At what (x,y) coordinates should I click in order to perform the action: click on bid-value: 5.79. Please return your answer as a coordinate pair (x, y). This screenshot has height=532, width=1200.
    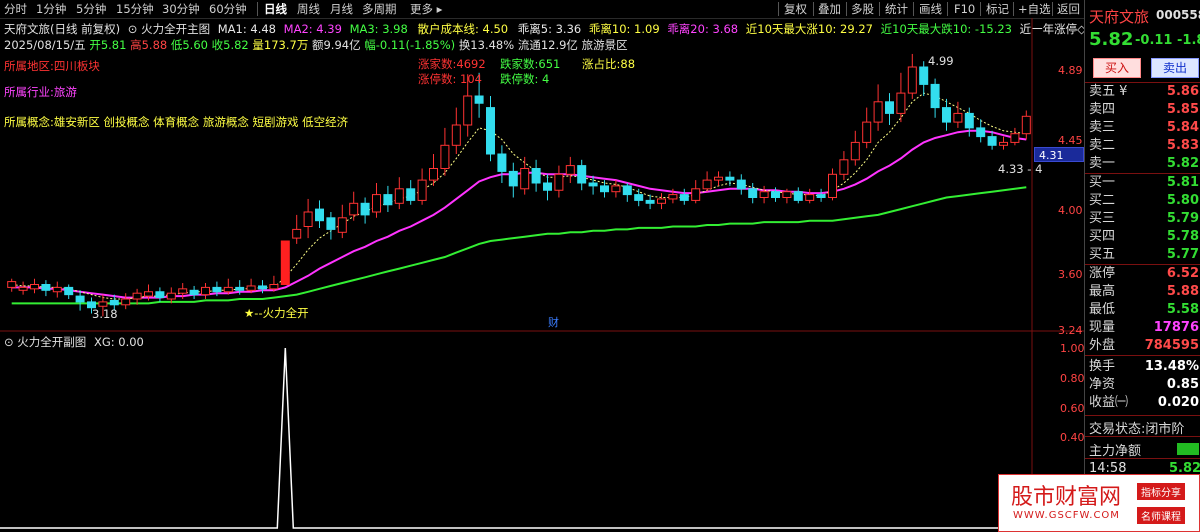
    Looking at the image, I should click on (1182, 218).